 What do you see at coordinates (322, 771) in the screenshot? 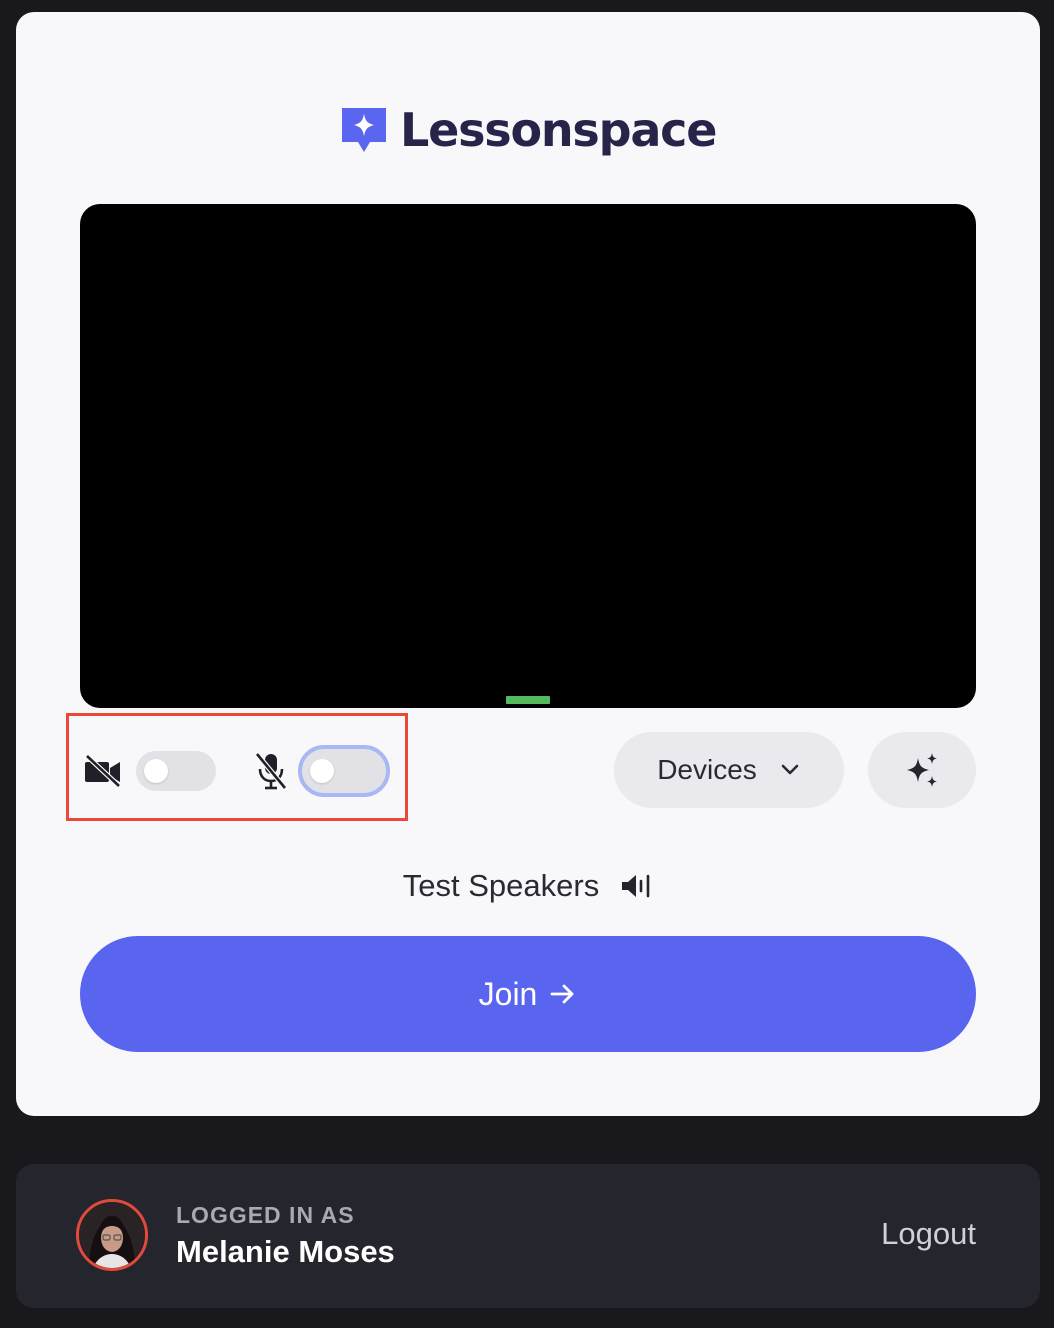
I see `microphone-toggle-knob` at bounding box center [322, 771].